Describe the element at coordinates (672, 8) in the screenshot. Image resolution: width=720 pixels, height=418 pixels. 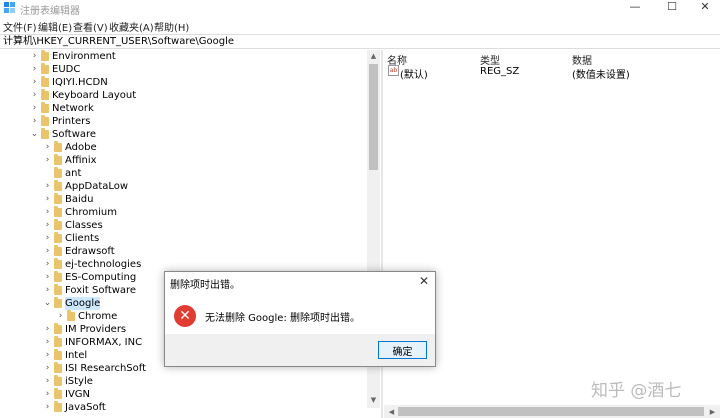
I see `maximize-button: ☐` at that location.